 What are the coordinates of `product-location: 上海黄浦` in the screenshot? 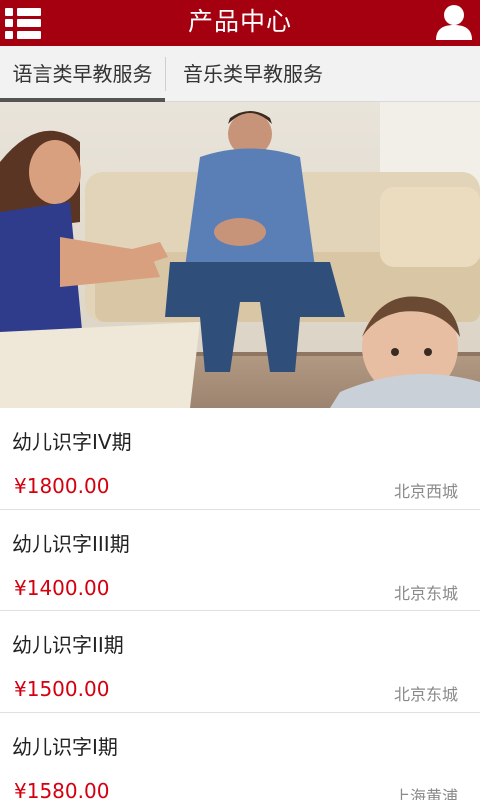 It's located at (425, 793).